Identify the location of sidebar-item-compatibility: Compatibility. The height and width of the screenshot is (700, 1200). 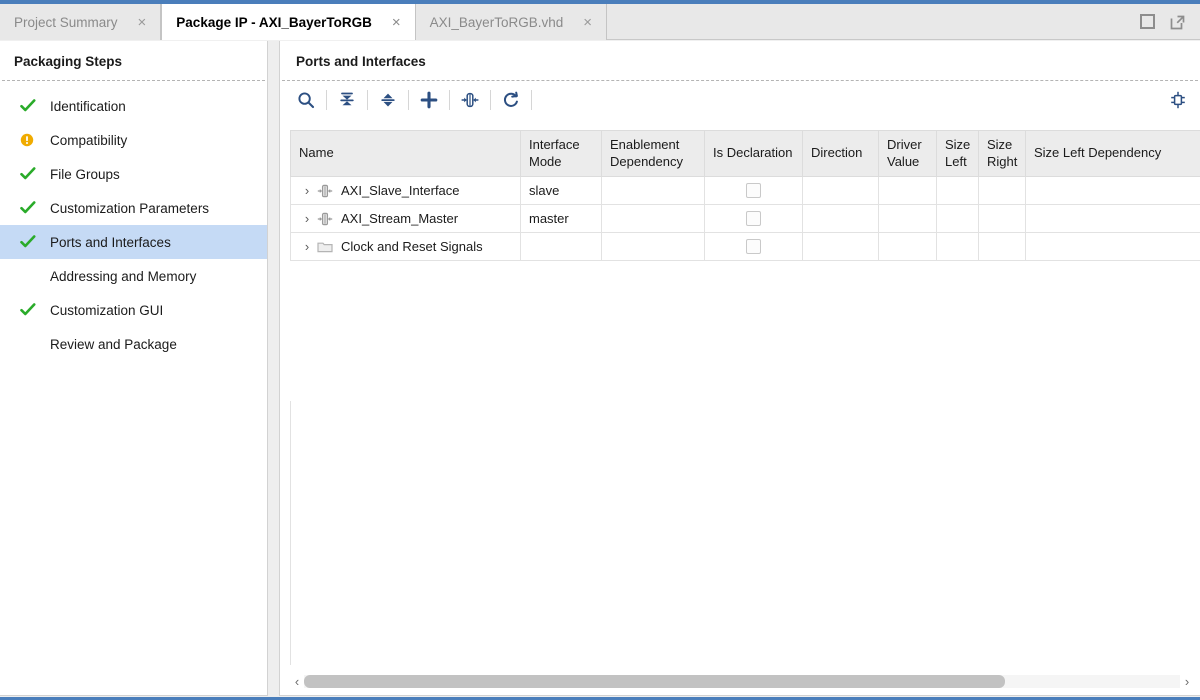
(133, 140).